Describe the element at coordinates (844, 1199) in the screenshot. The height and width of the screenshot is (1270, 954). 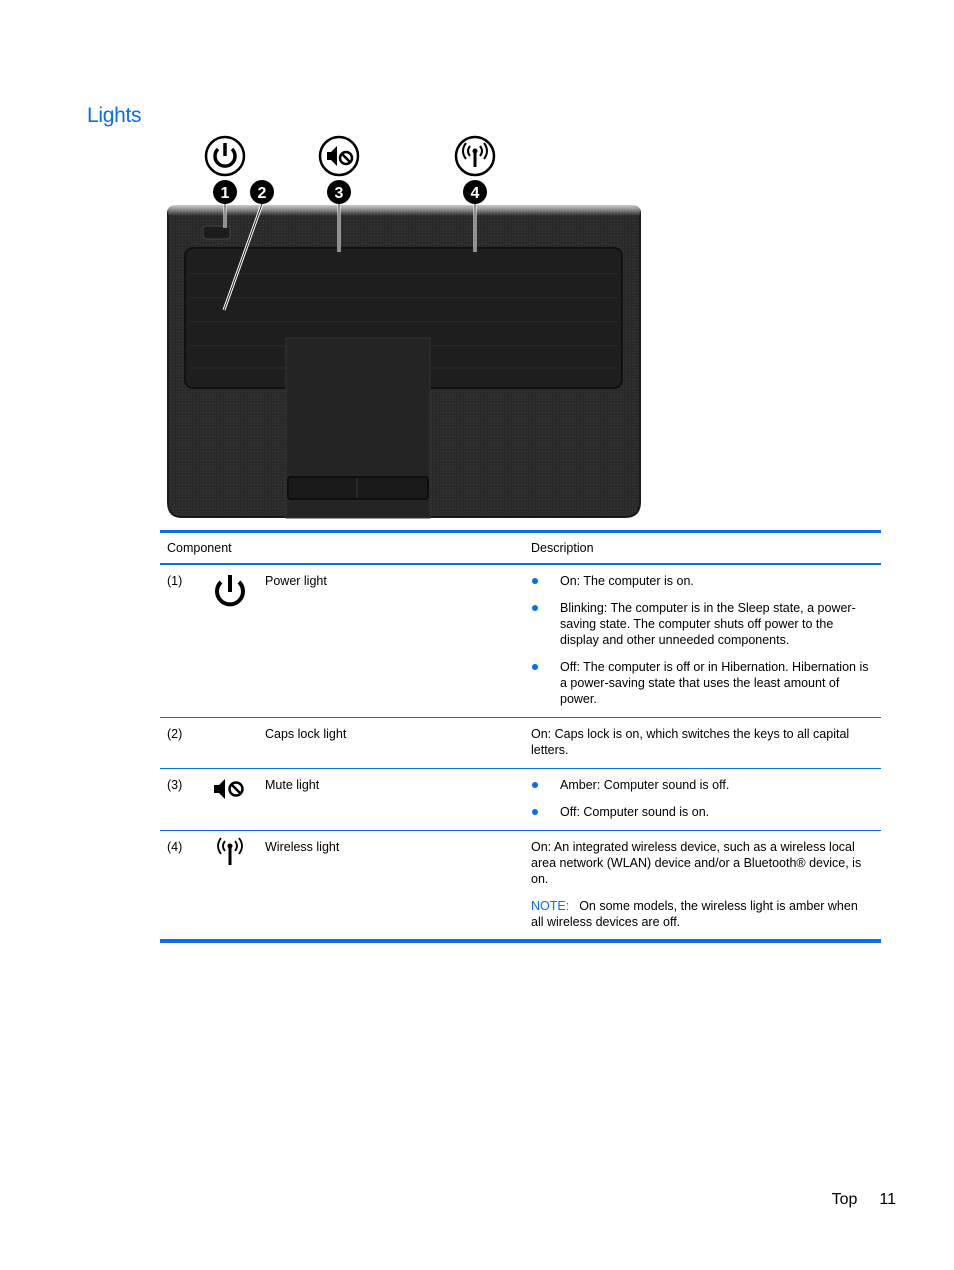
I see `footer-section: Top` at that location.